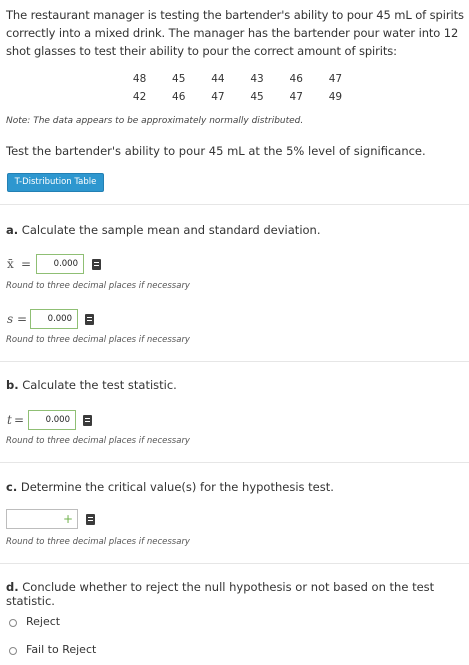 The width and height of the screenshot is (469, 665). Describe the element at coordinates (26, 264) in the screenshot. I see `mean-equals: =` at that location.